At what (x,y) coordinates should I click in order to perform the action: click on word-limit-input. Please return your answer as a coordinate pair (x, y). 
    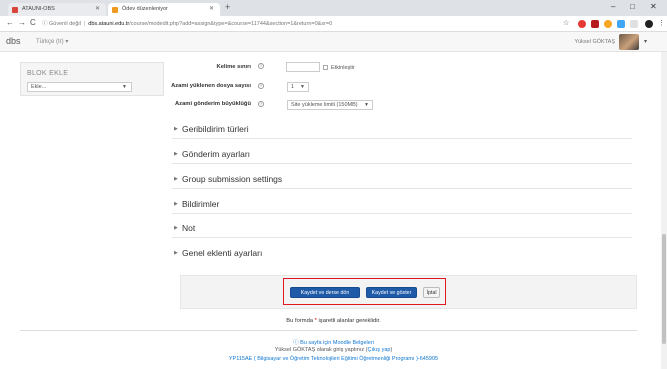
    Looking at the image, I should click on (303, 67).